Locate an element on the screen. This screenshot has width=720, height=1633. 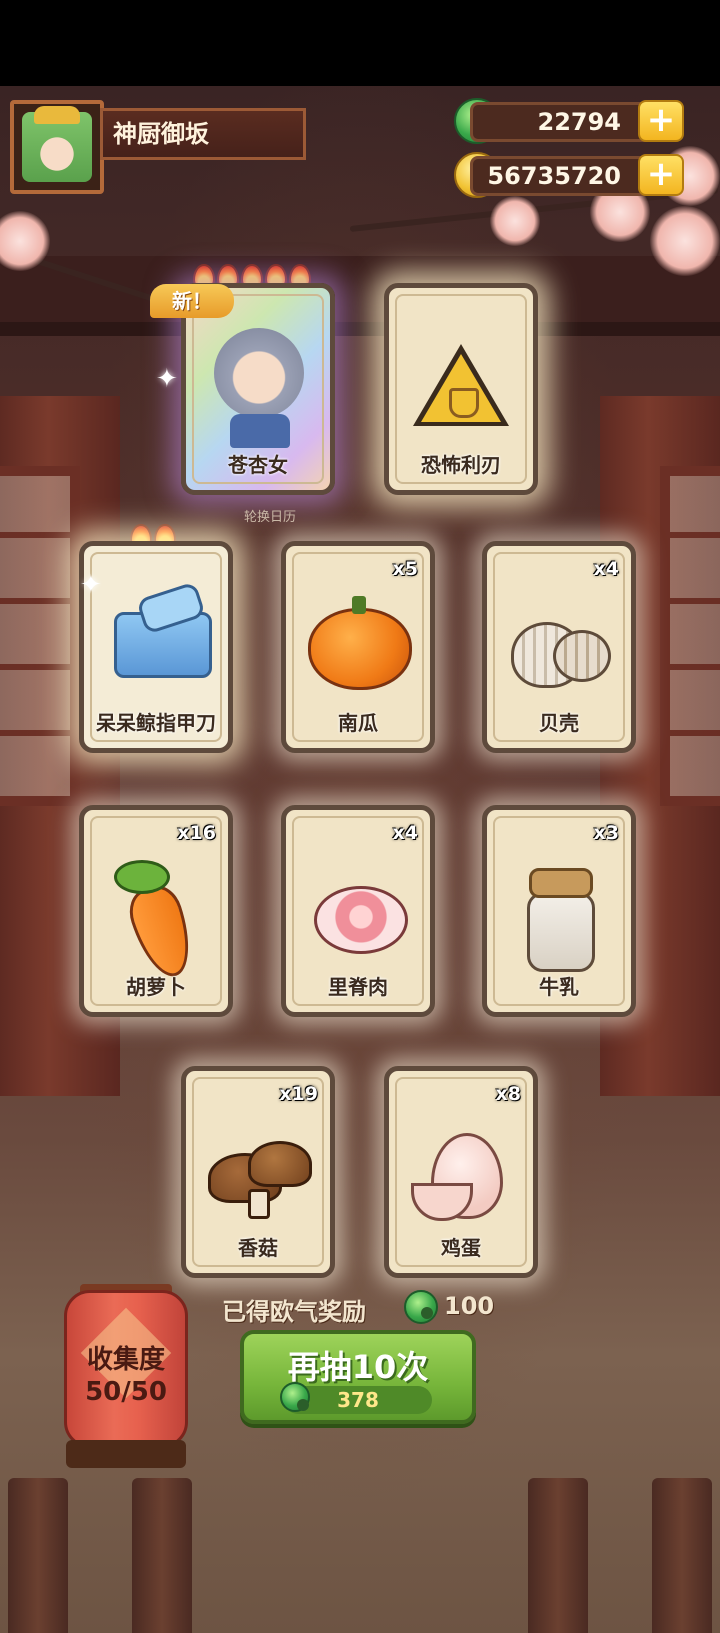
player-name: 神厨御坂 is located at coordinates (203, 134).